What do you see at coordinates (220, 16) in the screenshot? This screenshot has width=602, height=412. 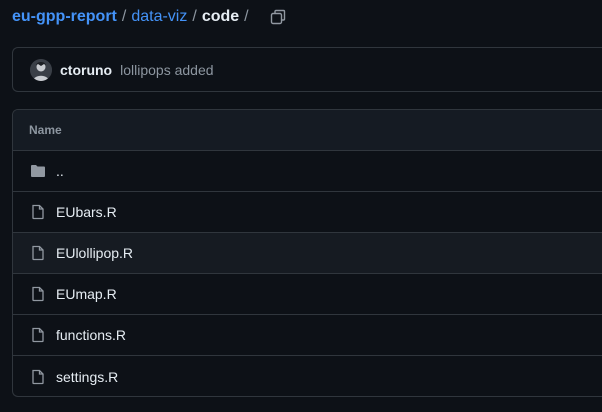 I see `breadcrumb-current: code` at bounding box center [220, 16].